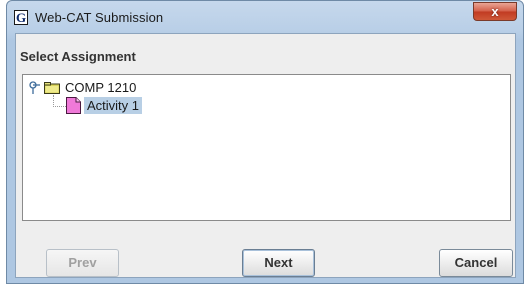 The width and height of the screenshot is (524, 290). What do you see at coordinates (100, 87) in the screenshot?
I see `tree-node-course: COMP 1210` at bounding box center [100, 87].